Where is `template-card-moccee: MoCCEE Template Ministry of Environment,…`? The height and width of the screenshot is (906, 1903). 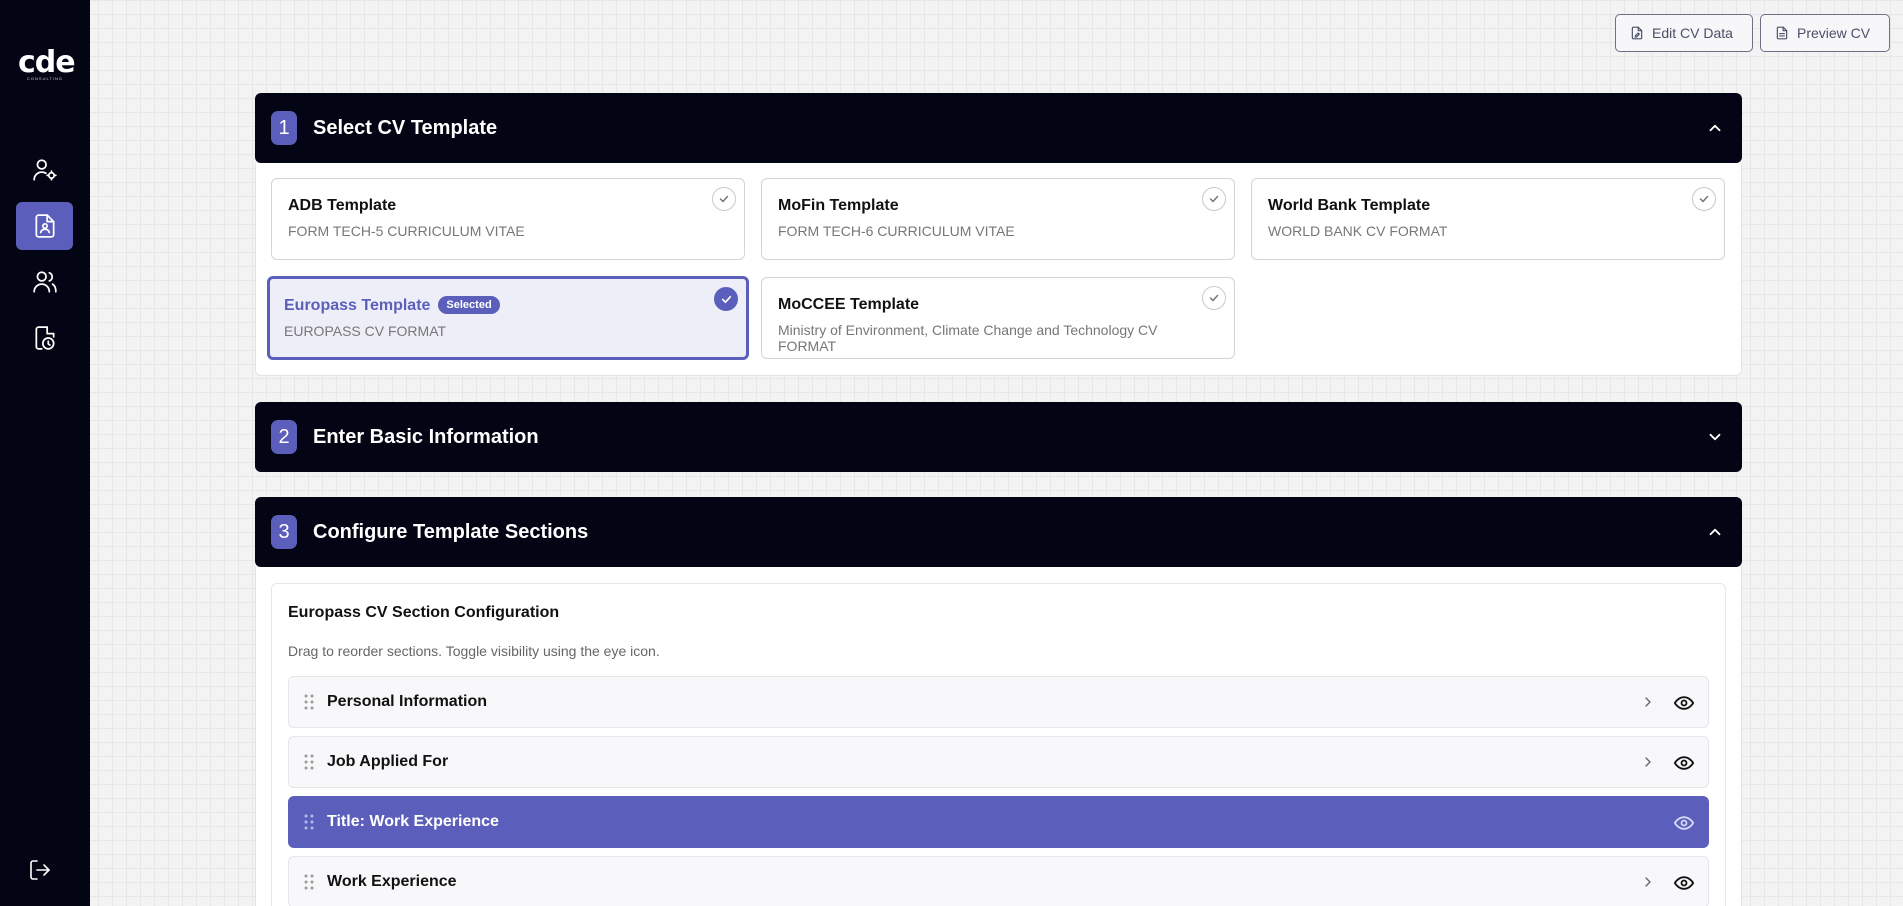 template-card-moccee: MoCCEE Template Ministry of Environment,… is located at coordinates (998, 318).